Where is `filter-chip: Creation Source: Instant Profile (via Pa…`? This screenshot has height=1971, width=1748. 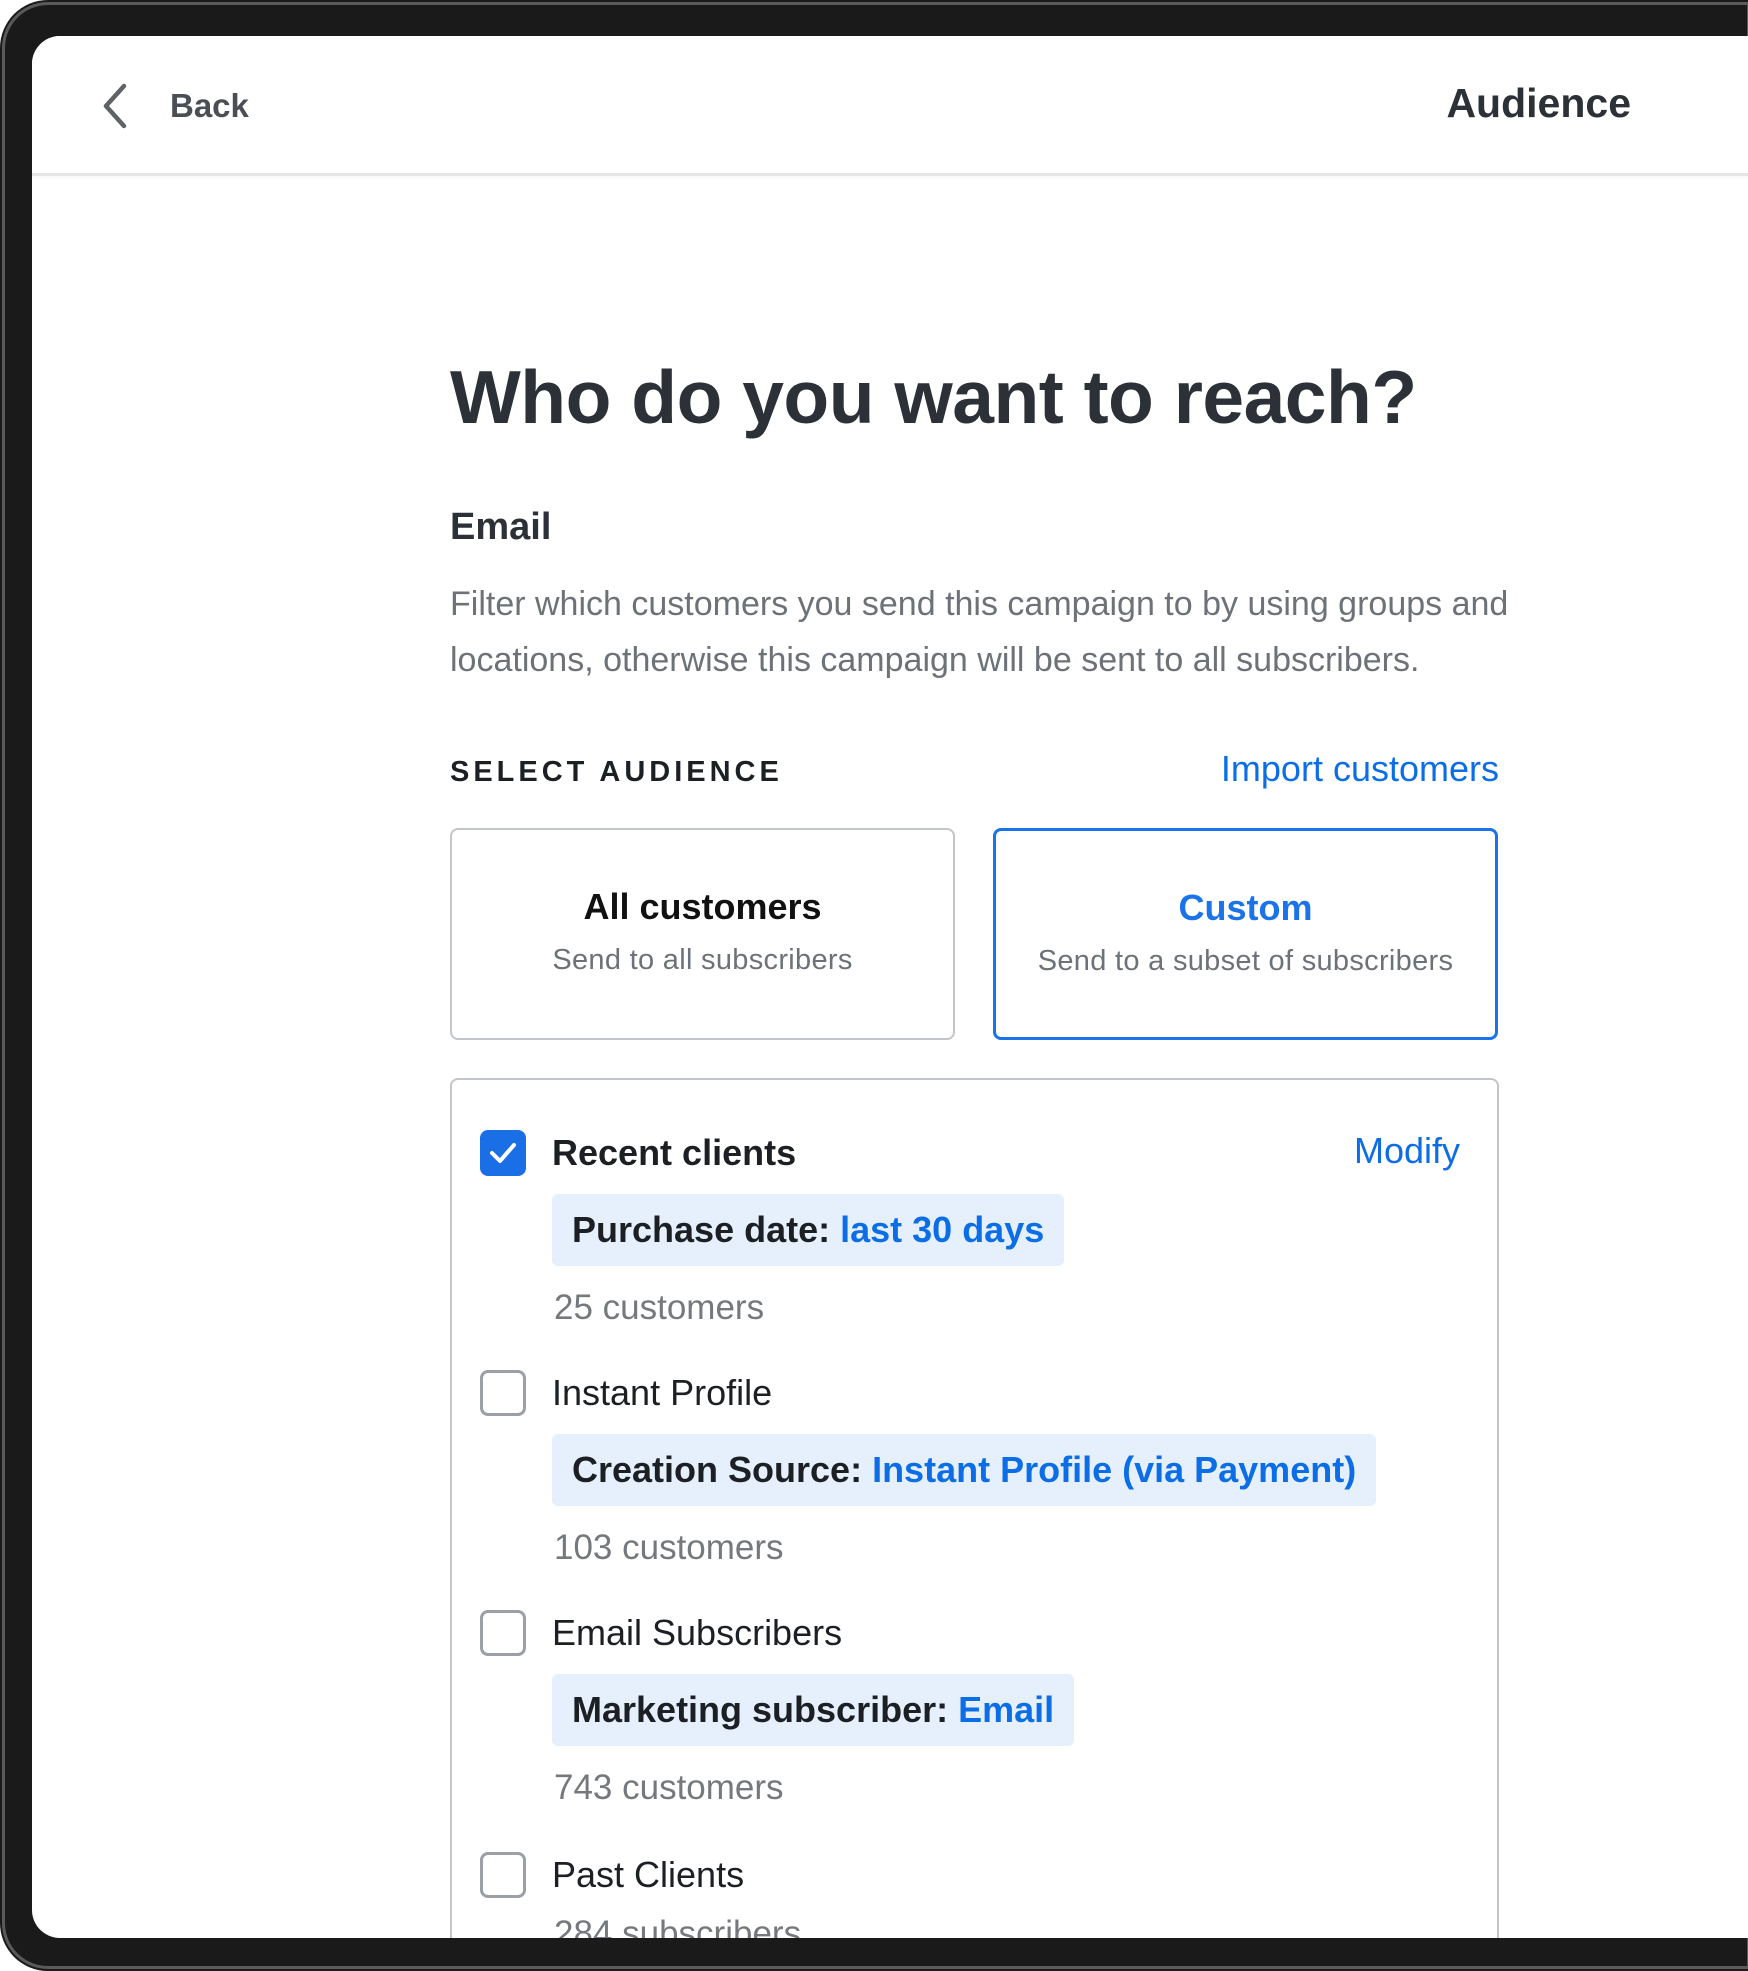 filter-chip: Creation Source: Instant Profile (via Pa… is located at coordinates (964, 1470).